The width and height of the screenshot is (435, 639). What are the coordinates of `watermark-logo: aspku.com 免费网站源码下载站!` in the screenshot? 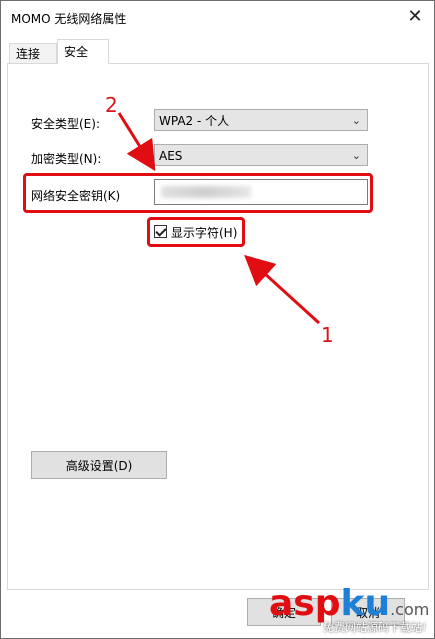 It's located at (348, 610).